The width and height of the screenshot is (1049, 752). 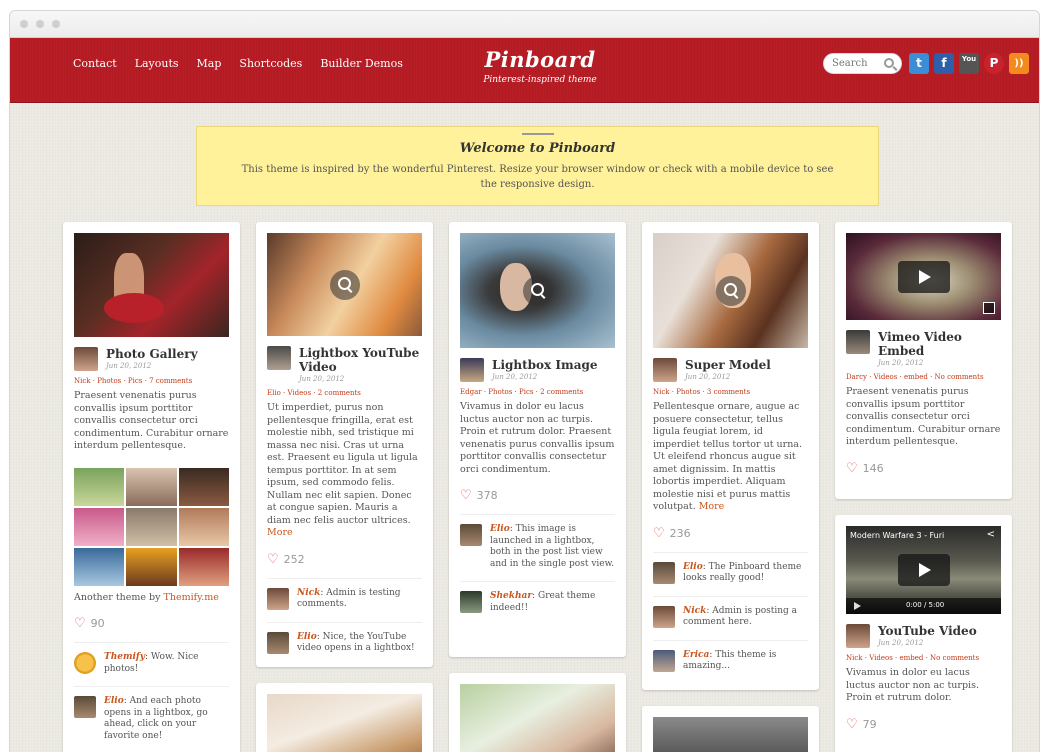 I want to click on site-logo: Pinboard Pinterest-inspired theme, so click(x=540, y=66).